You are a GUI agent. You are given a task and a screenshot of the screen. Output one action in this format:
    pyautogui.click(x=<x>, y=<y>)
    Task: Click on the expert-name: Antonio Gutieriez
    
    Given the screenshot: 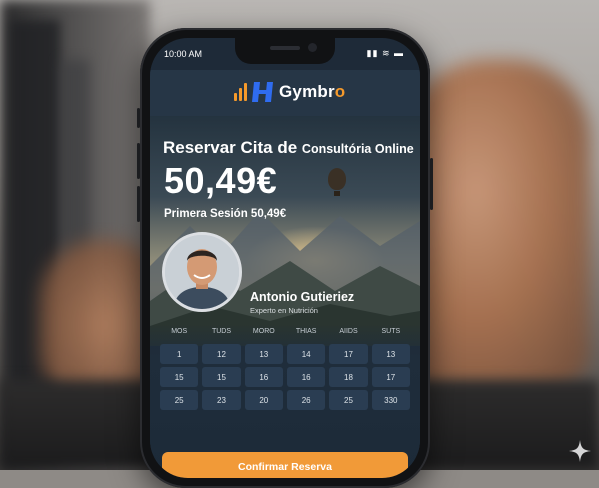 What is the action you would take?
    pyautogui.click(x=302, y=297)
    